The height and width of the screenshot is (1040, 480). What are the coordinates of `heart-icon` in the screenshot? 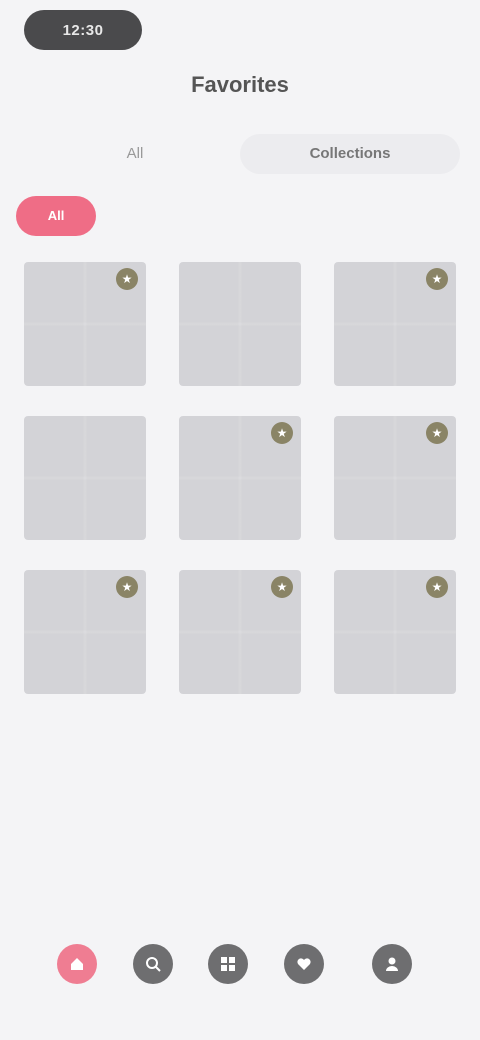 It's located at (304, 964).